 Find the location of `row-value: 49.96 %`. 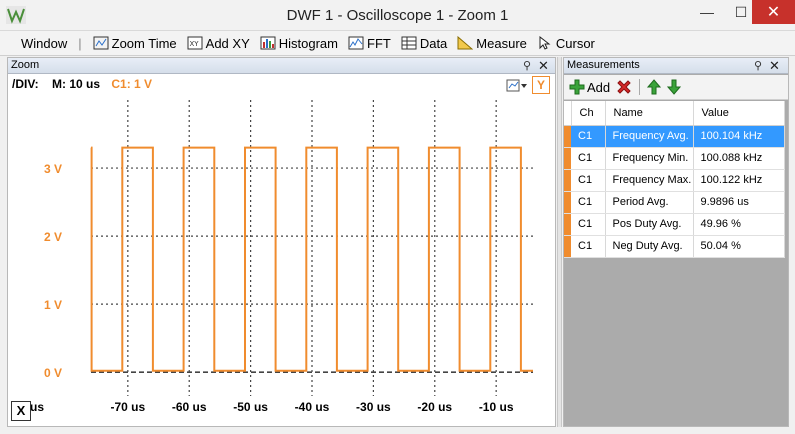

row-value: 49.96 % is located at coordinates (739, 224).